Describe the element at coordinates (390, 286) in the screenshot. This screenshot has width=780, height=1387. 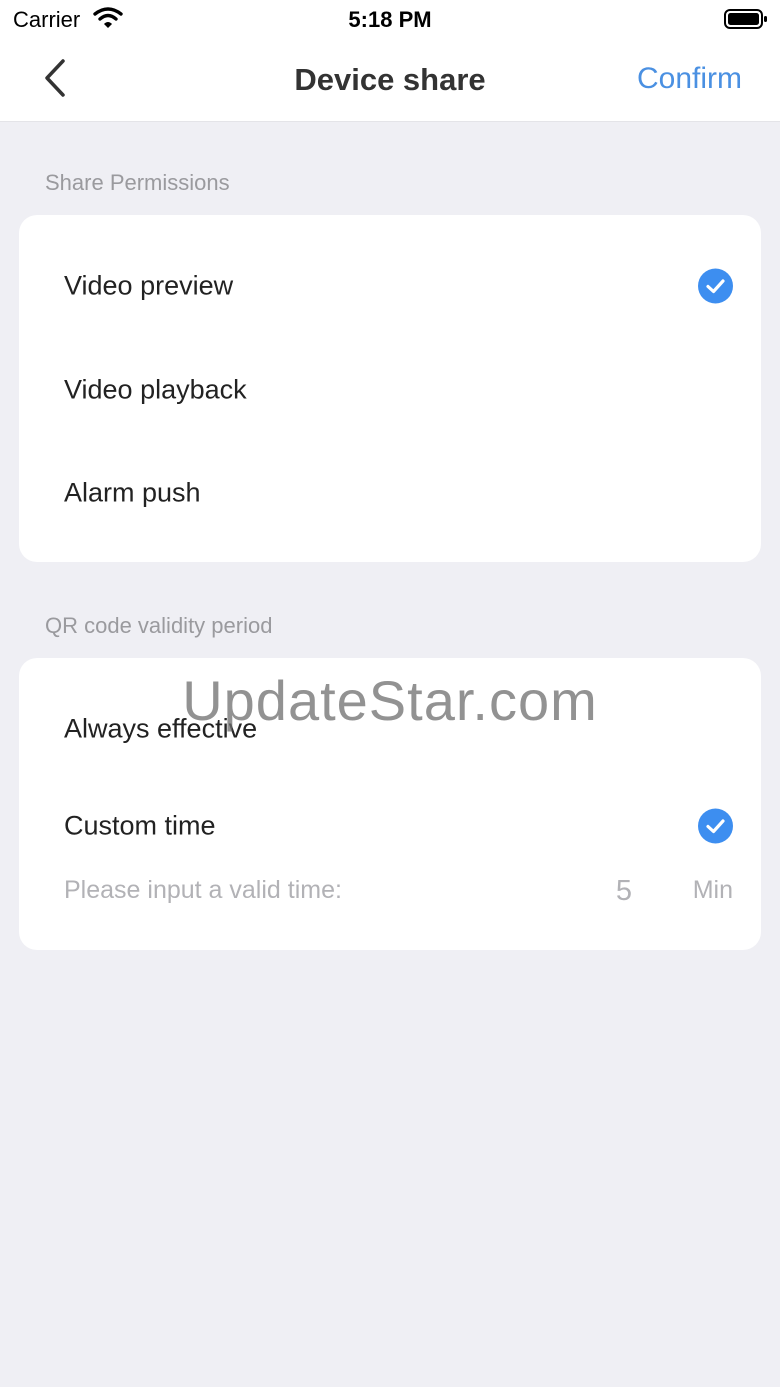
I see `permission-video-preview: Video preview` at that location.